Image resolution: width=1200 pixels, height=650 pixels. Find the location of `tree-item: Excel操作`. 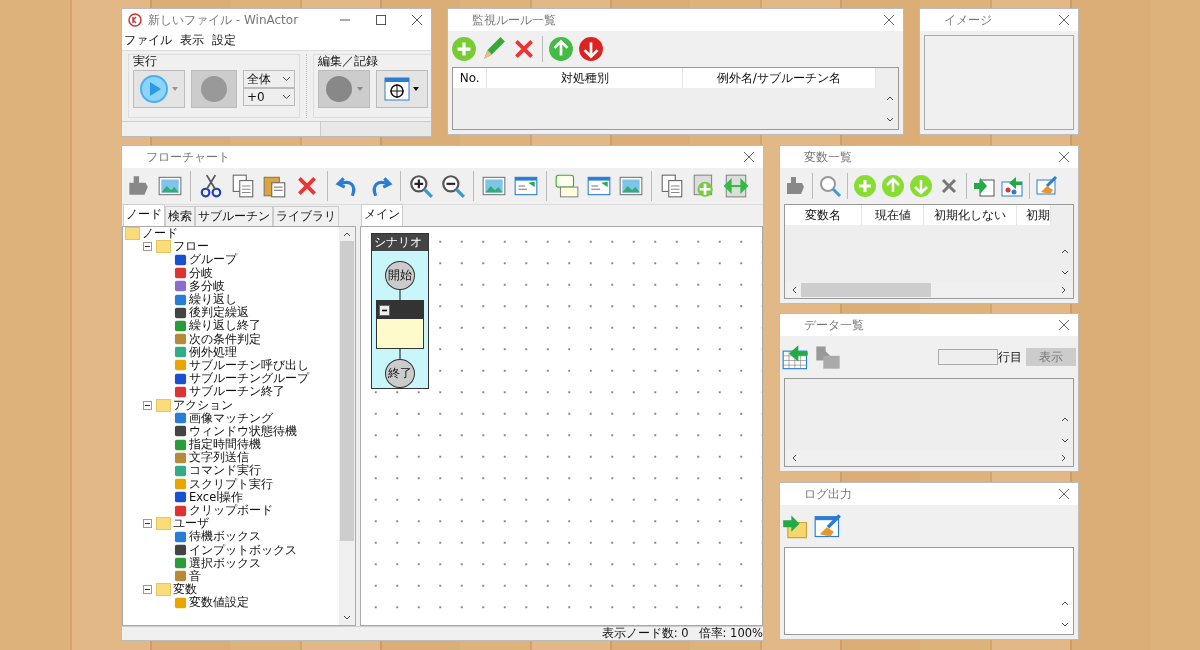

tree-item: Excel操作 is located at coordinates (216, 497).